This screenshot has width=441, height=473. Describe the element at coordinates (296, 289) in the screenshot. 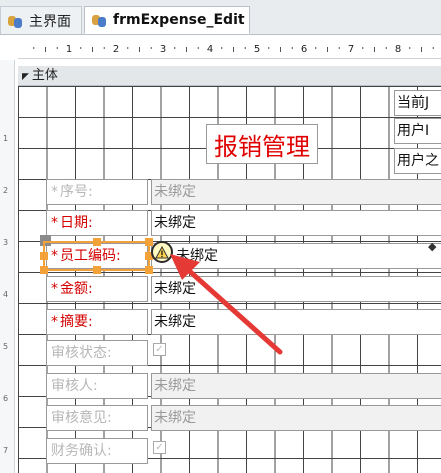

I see `field-amount: 未绑定` at that location.